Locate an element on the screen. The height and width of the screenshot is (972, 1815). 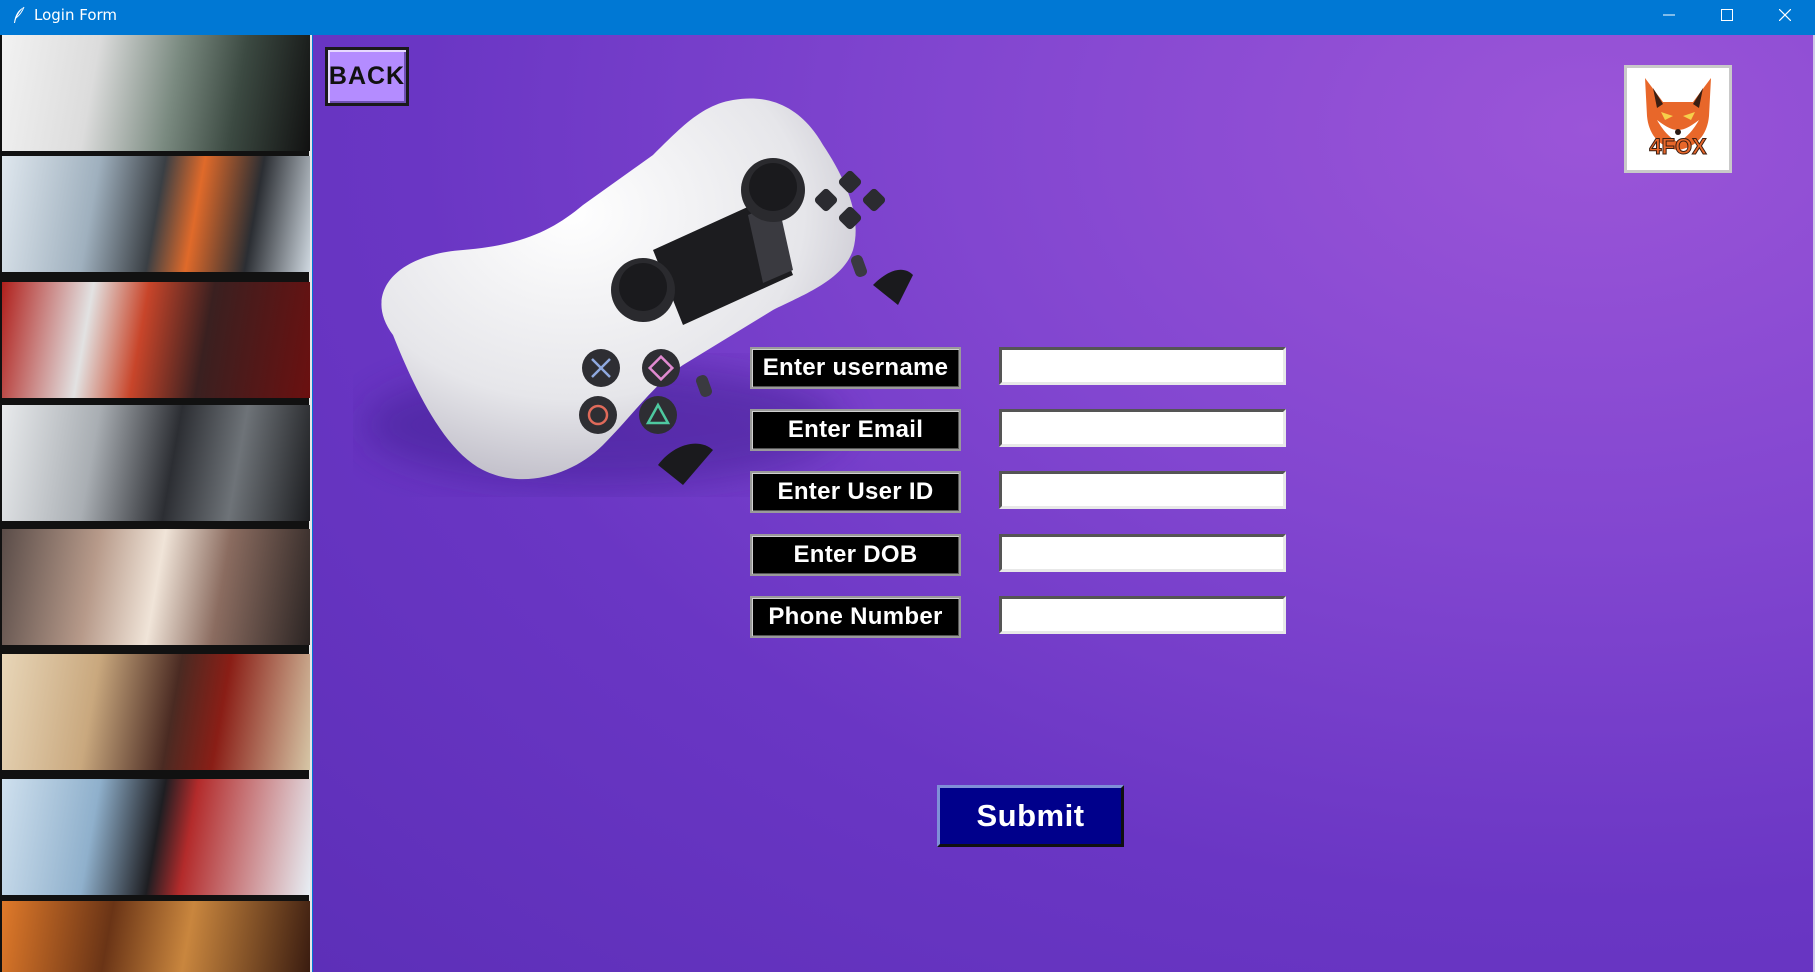
logo-text: 4FOX is located at coordinates (1678, 147).